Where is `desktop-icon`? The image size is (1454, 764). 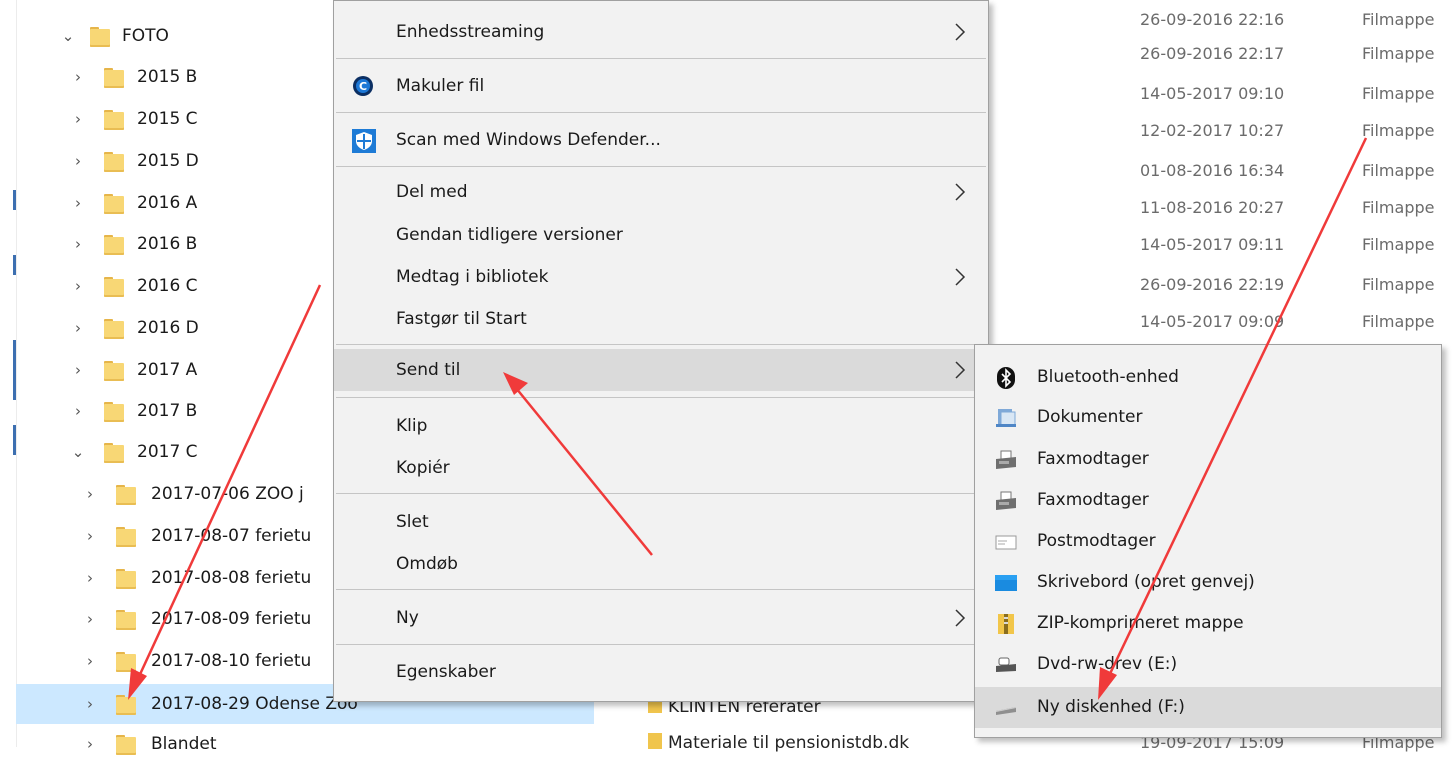 desktop-icon is located at coordinates (1006, 583).